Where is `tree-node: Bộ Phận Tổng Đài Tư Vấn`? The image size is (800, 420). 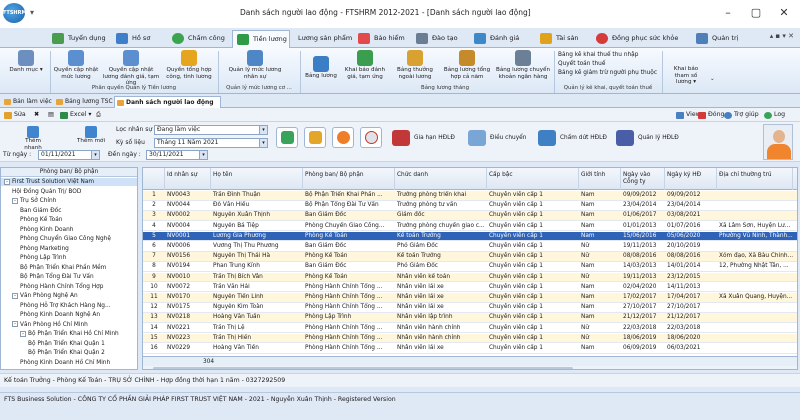 tree-node: Bộ Phận Tổng Đài Tư Vấn is located at coordinates (69, 277).